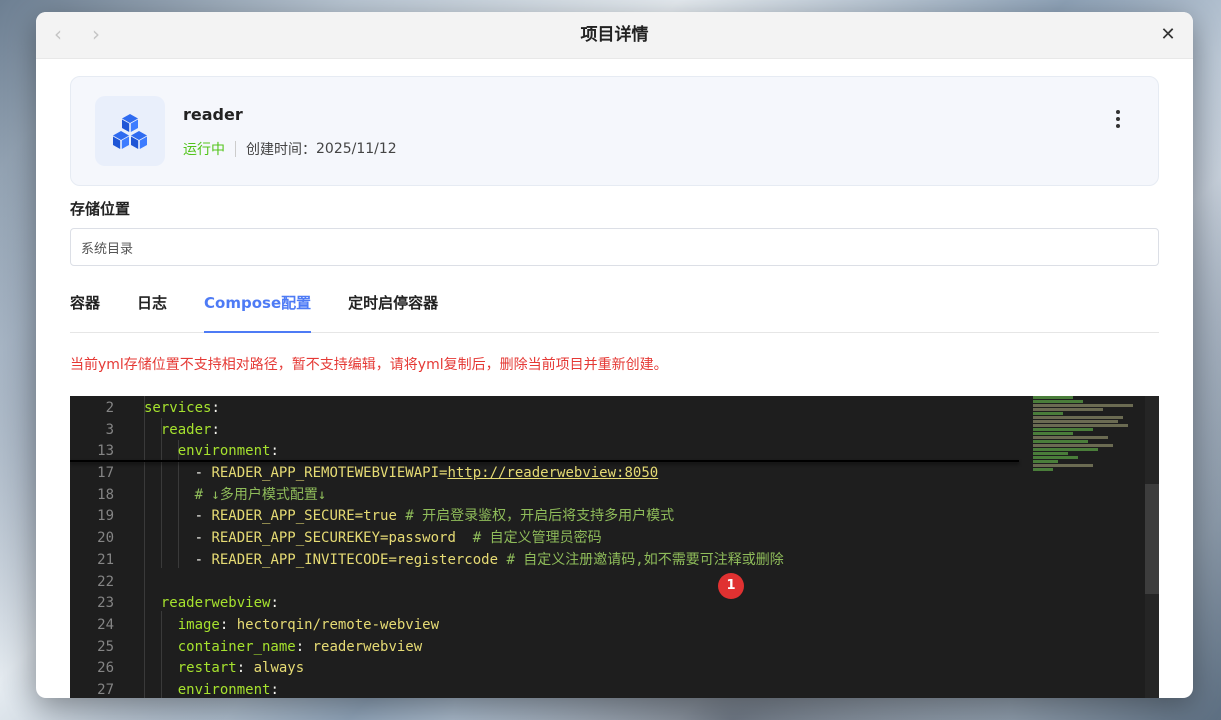  What do you see at coordinates (393, 310) in the screenshot?
I see `tab-scheduled-start-stop: 定时启停容器` at bounding box center [393, 310].